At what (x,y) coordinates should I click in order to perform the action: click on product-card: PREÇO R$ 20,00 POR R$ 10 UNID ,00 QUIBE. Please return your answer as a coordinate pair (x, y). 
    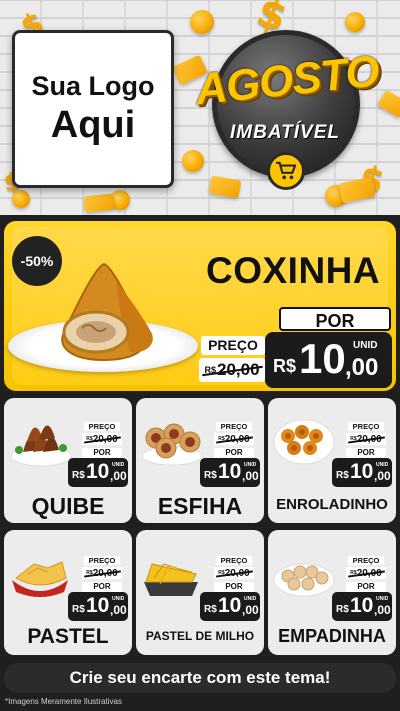
    Looking at the image, I should click on (68, 460).